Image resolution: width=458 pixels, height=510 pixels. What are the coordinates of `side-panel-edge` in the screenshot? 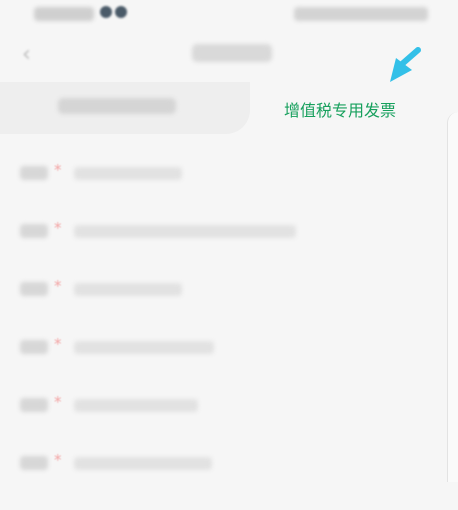 It's located at (452, 297).